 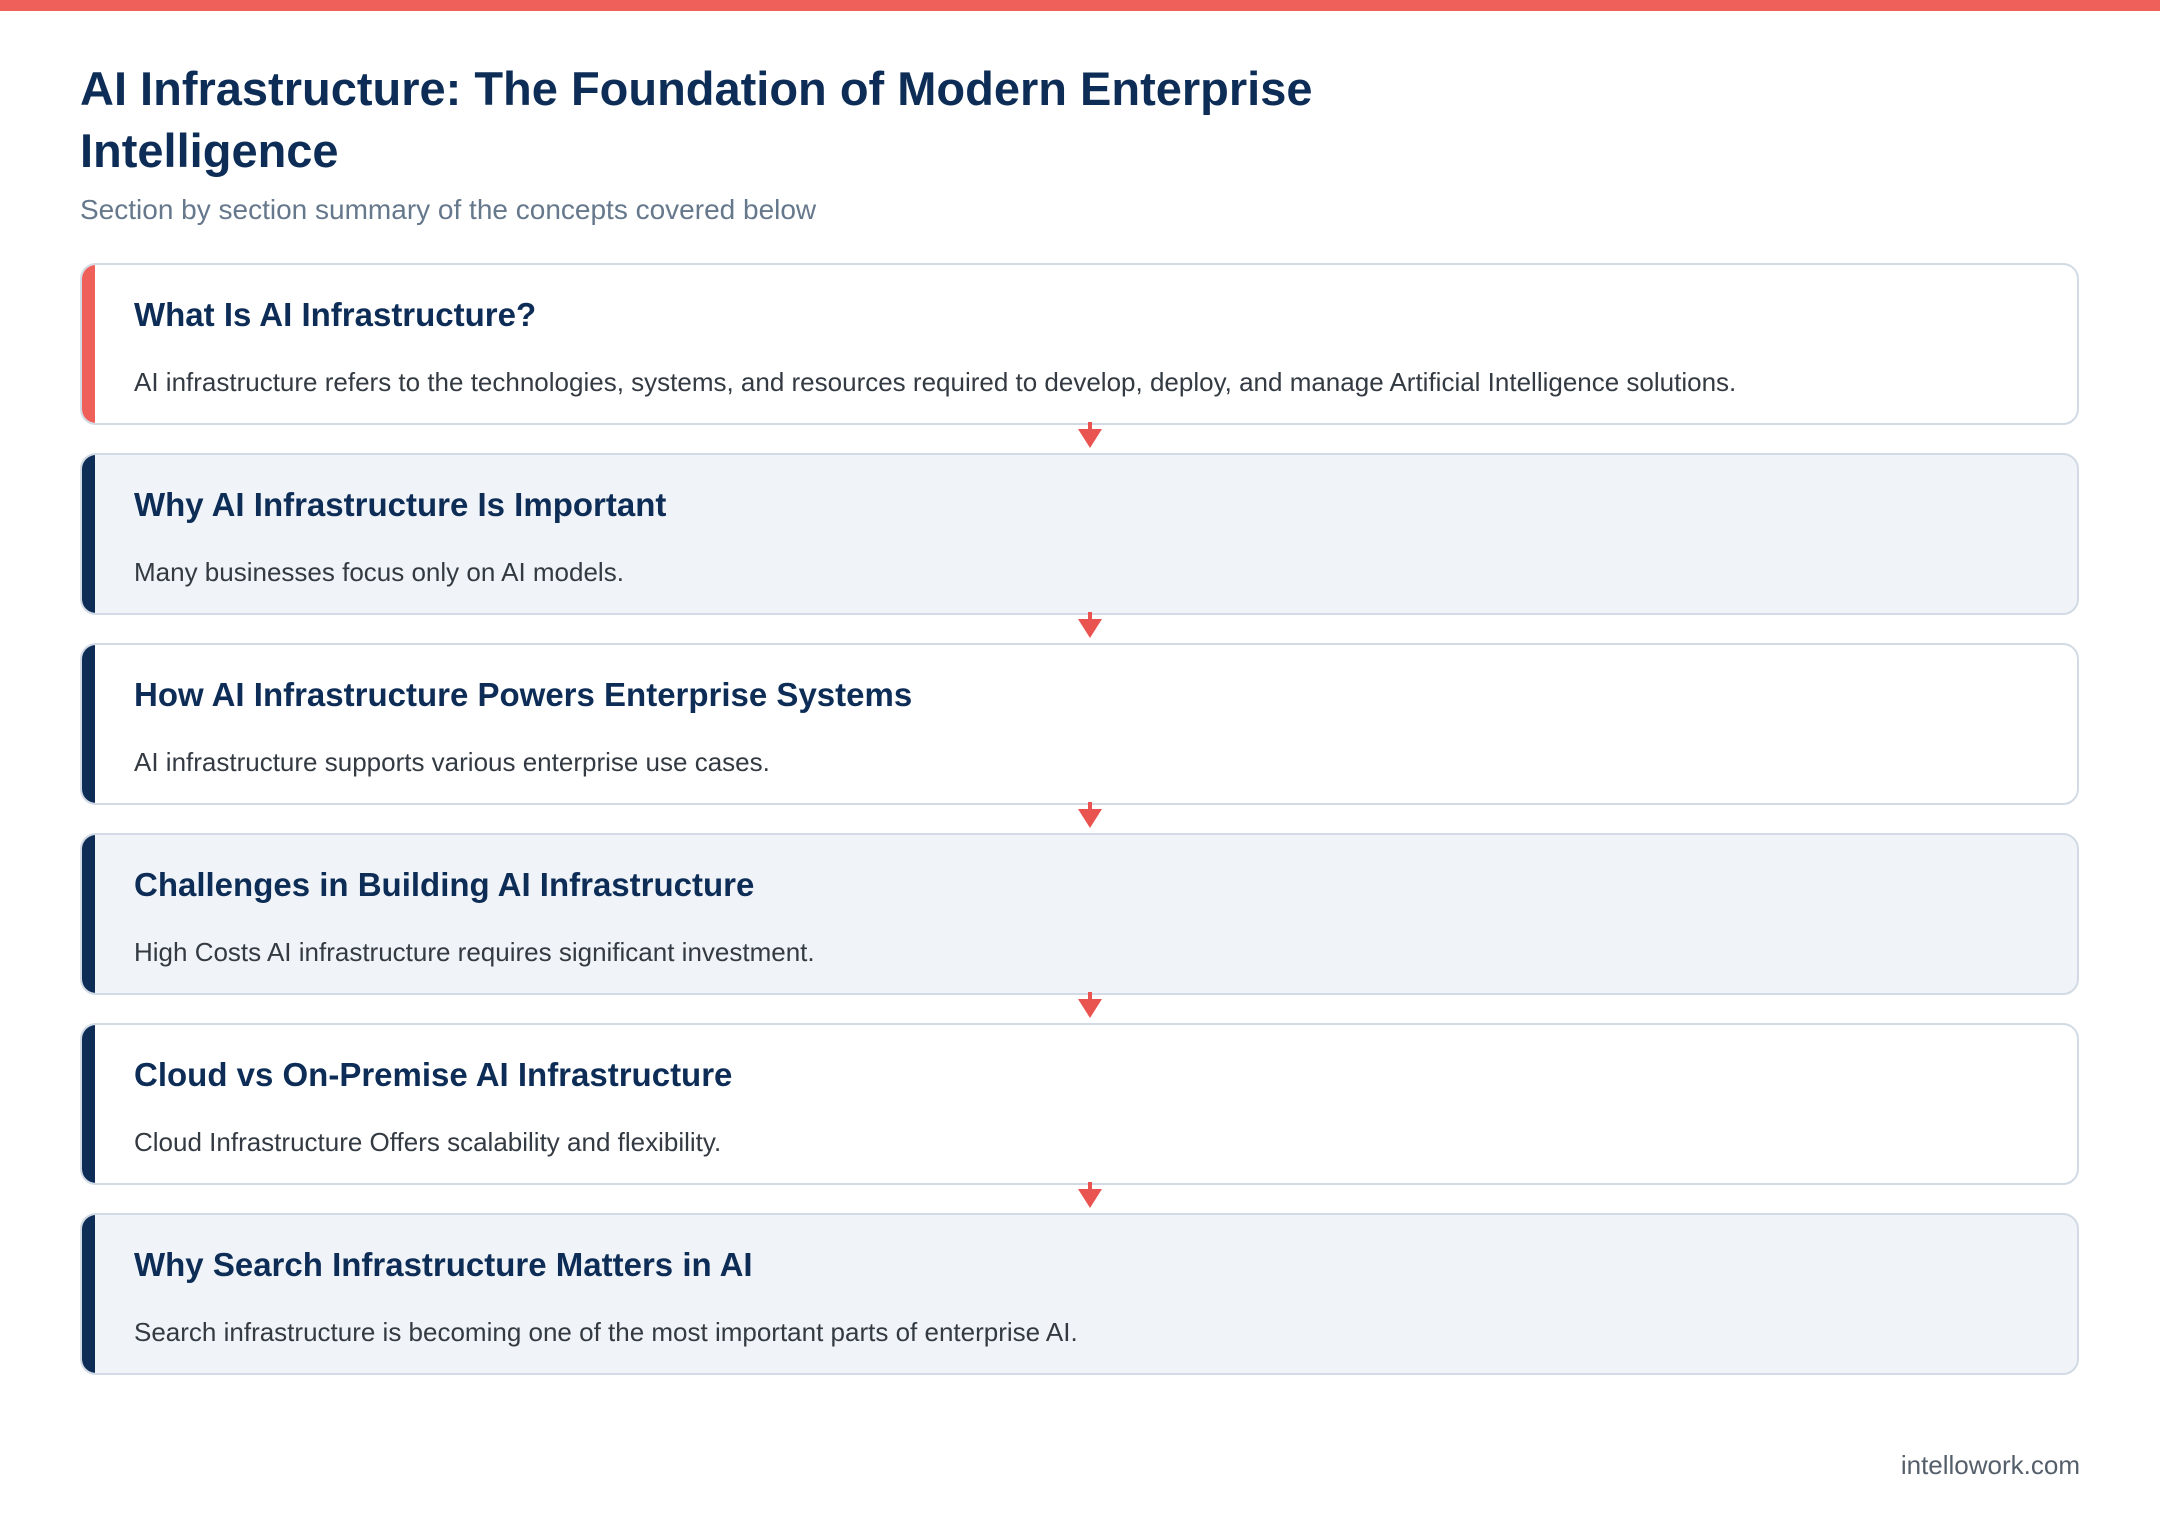 What do you see at coordinates (1080, 5) in the screenshot?
I see `top-accent-bar` at bounding box center [1080, 5].